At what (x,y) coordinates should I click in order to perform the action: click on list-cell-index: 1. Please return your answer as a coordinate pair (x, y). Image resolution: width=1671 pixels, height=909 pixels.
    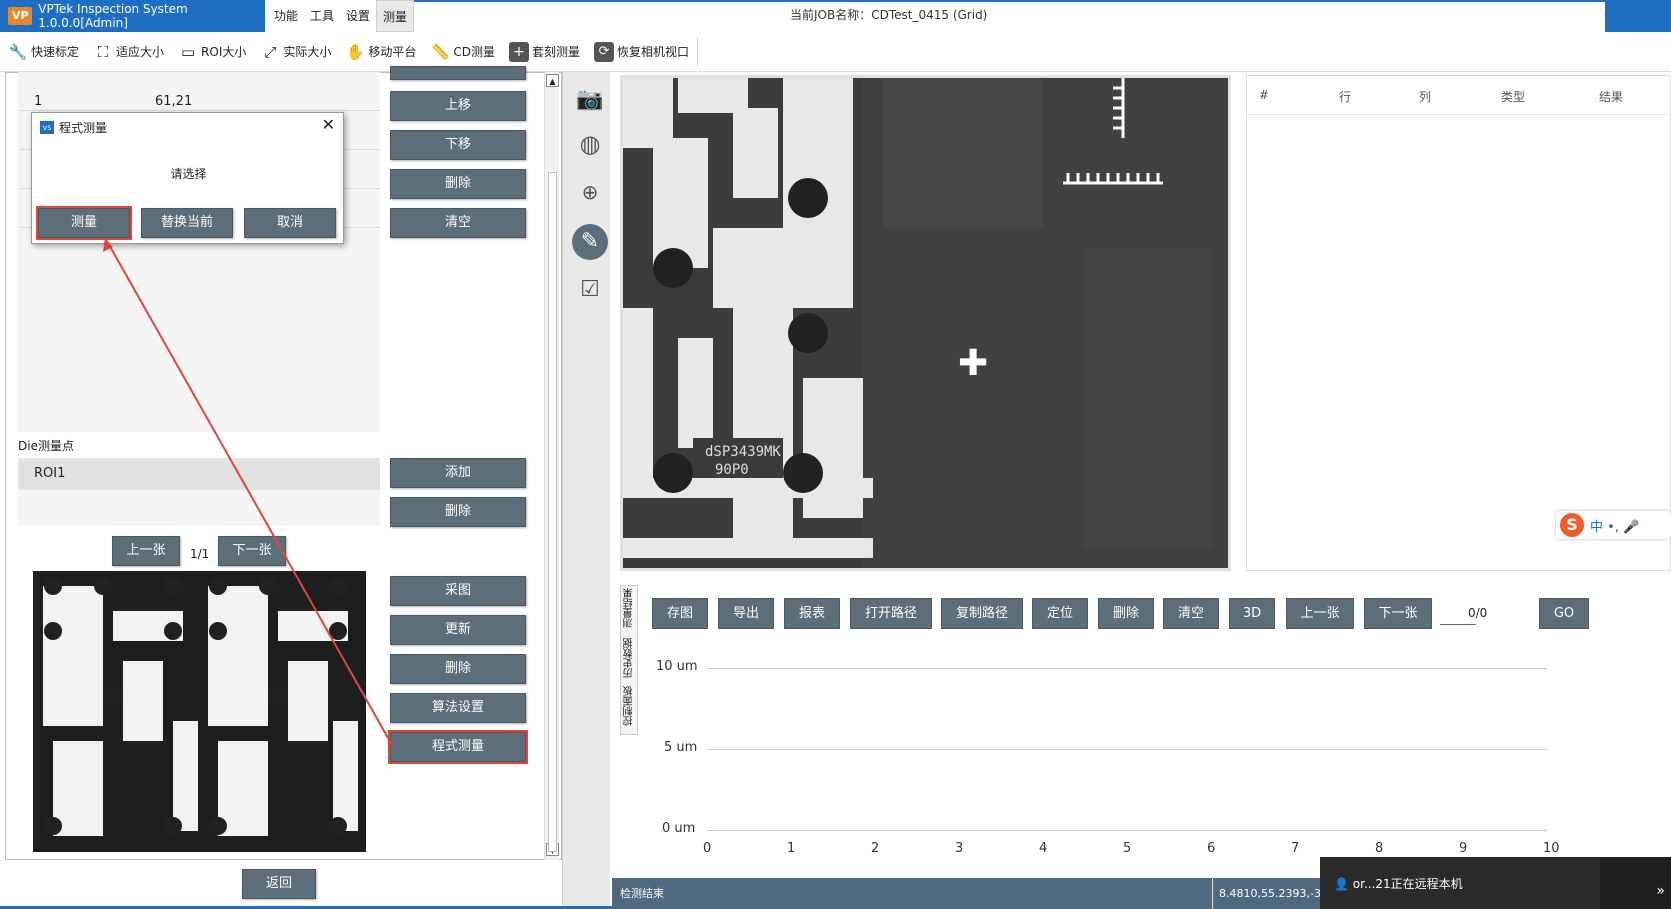
    Looking at the image, I should click on (38, 101).